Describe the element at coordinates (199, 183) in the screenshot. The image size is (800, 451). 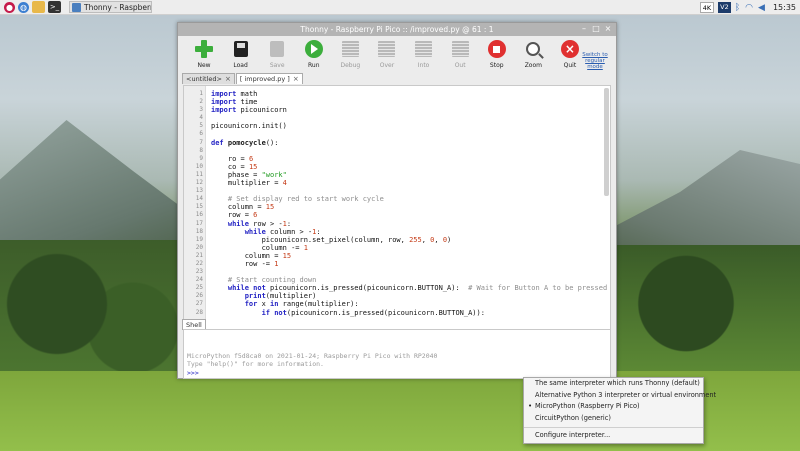
I see `line-number: 12` at that location.